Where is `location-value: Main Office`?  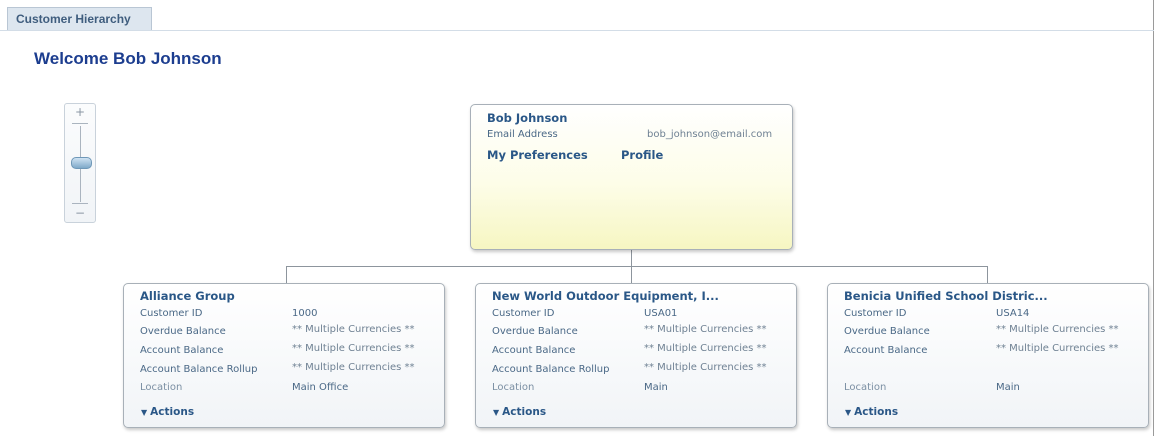 location-value: Main Office is located at coordinates (320, 387).